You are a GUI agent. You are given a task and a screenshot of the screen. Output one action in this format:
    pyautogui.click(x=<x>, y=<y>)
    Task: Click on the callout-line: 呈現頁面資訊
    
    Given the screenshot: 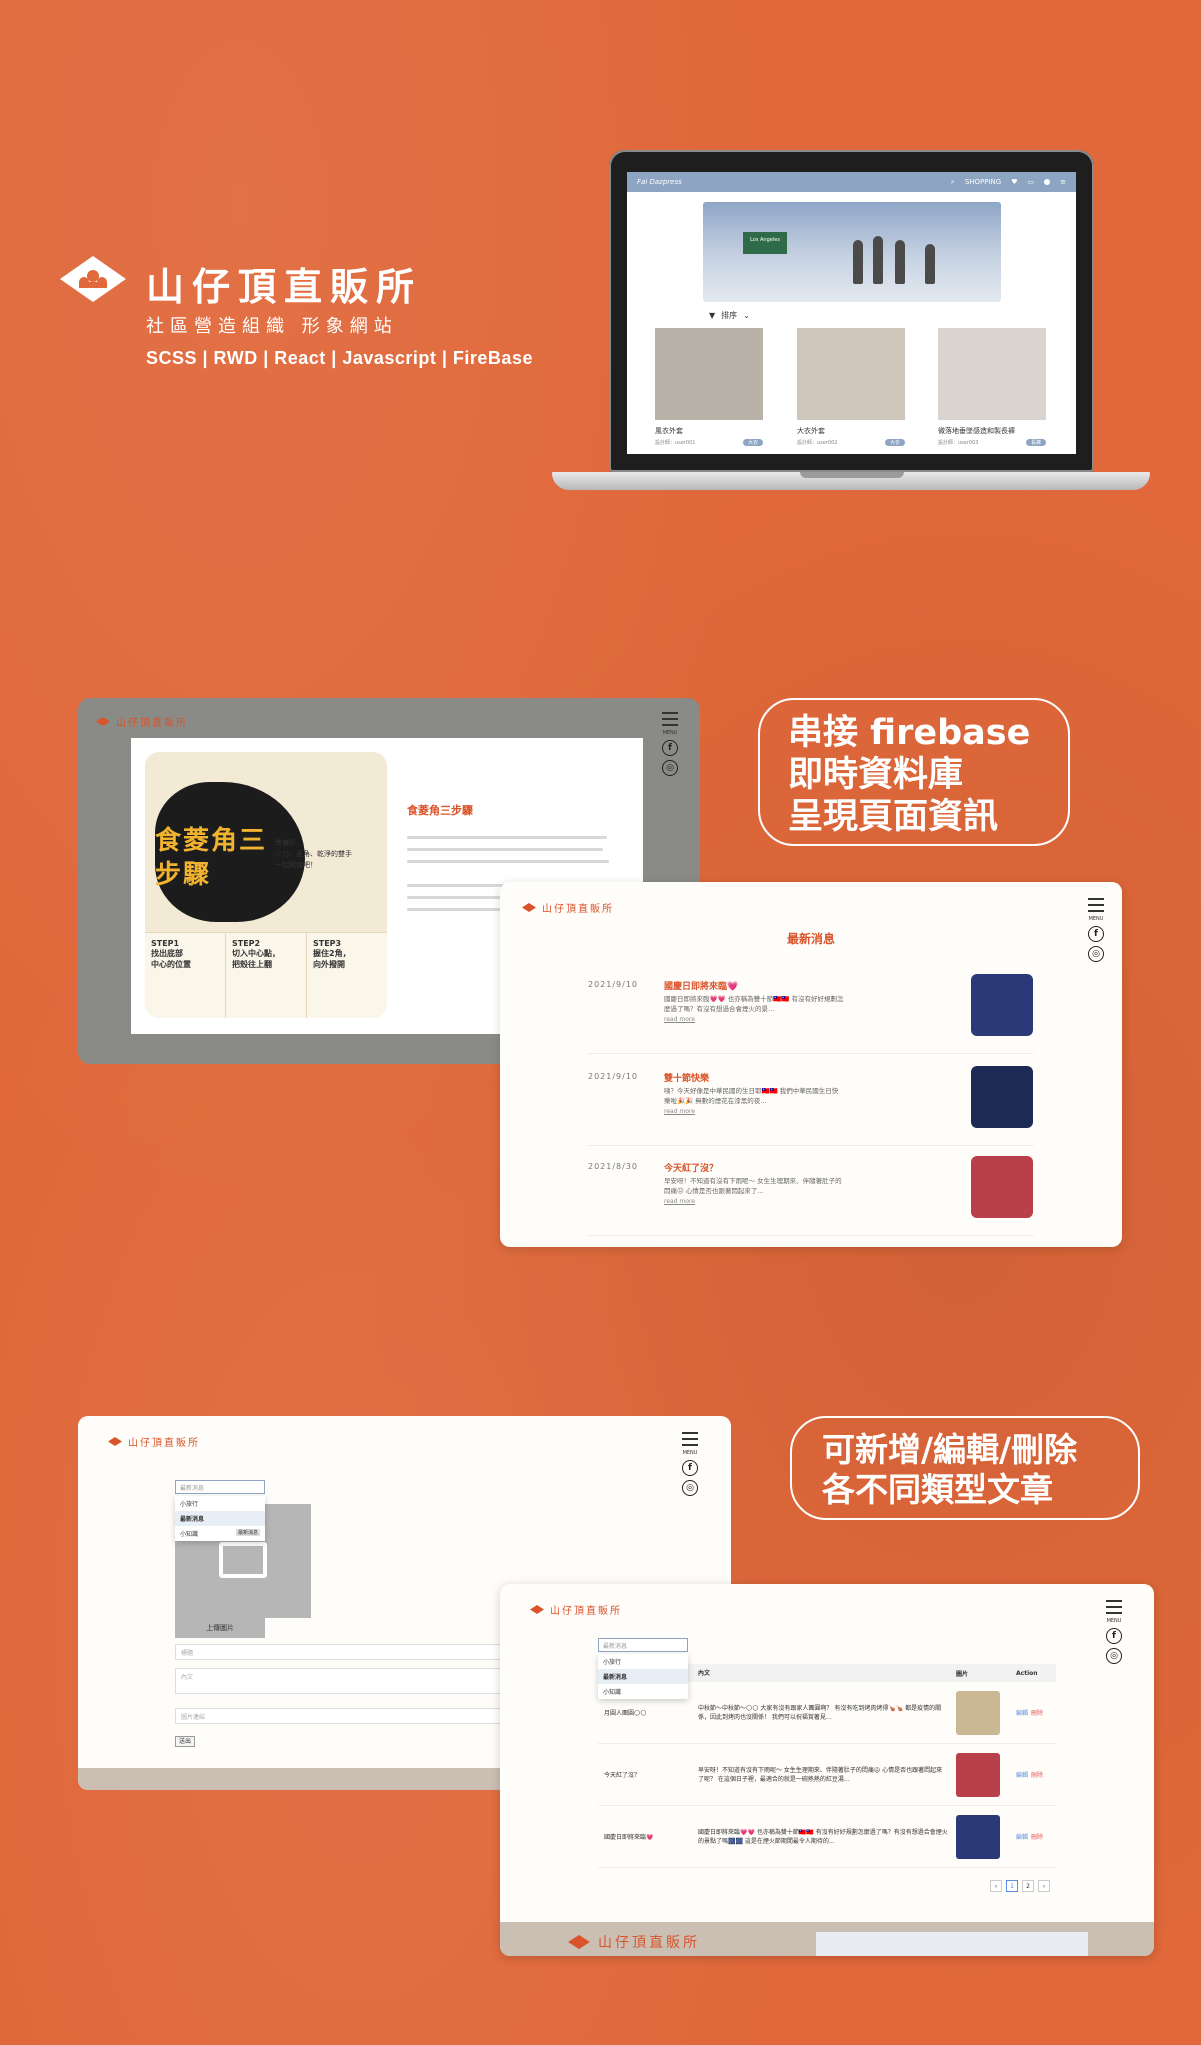 What is the action you would take?
    pyautogui.click(x=893, y=817)
    